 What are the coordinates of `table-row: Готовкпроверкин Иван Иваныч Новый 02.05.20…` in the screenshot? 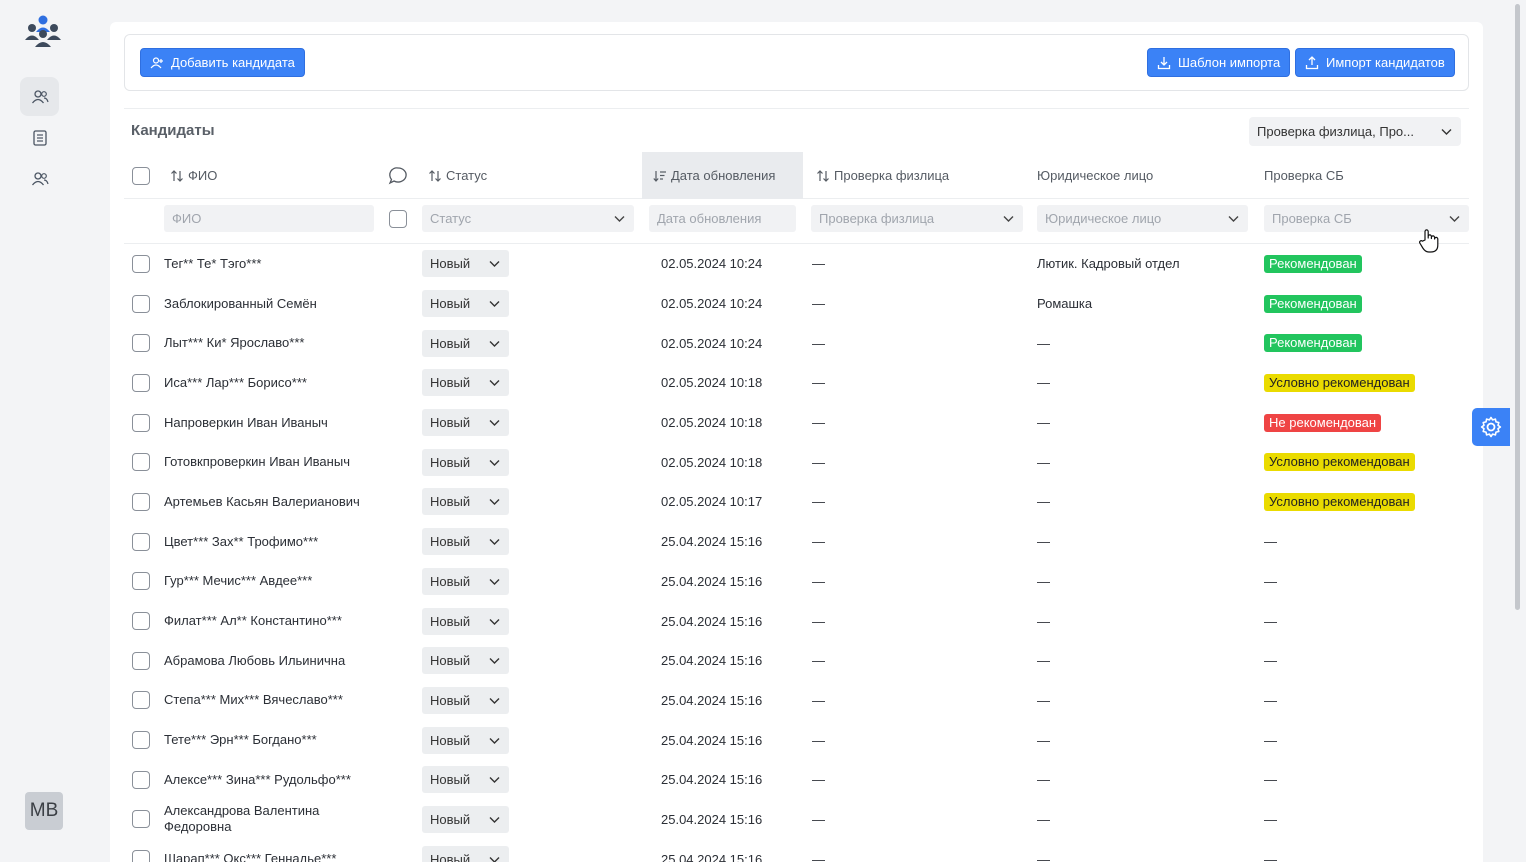 It's located at (796, 462).